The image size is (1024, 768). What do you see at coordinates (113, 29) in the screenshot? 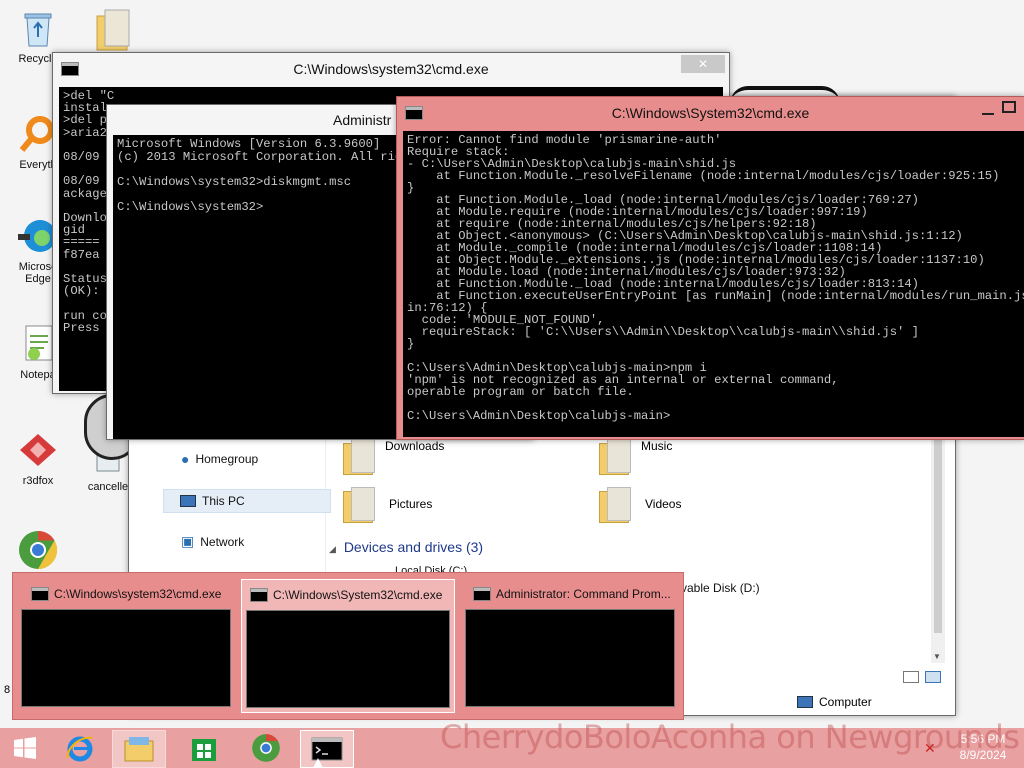
I see `folder-icon` at bounding box center [113, 29].